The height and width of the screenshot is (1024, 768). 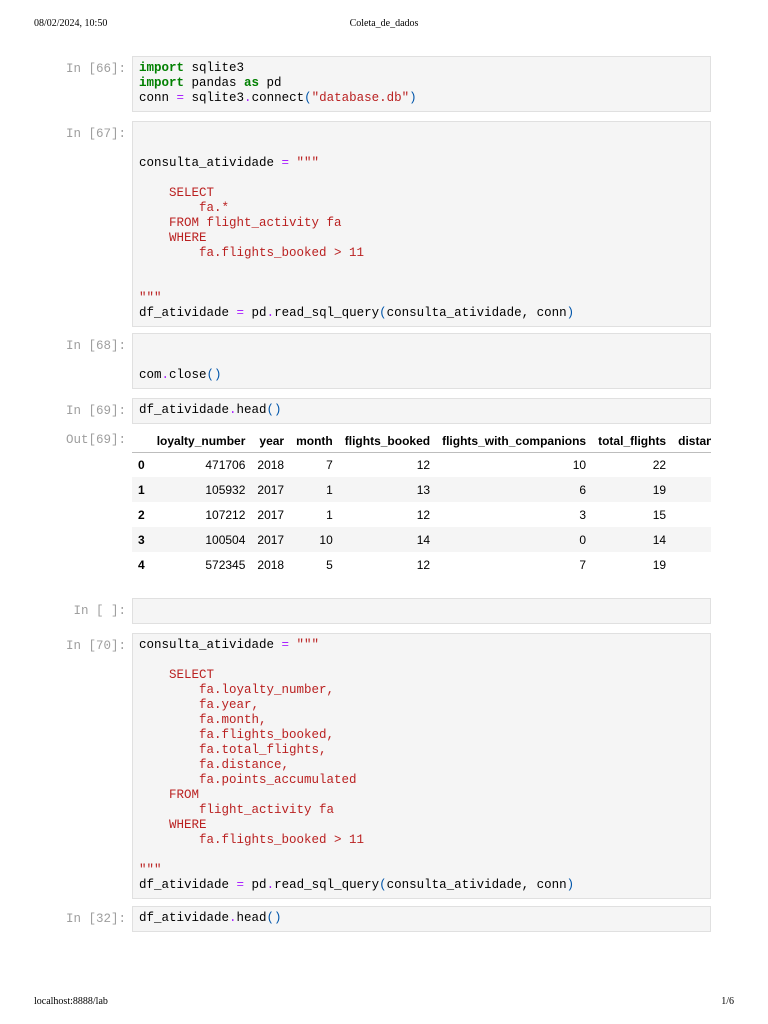 What do you see at coordinates (583, 514) in the screenshot?
I see `table-cell: 3` at bounding box center [583, 514].